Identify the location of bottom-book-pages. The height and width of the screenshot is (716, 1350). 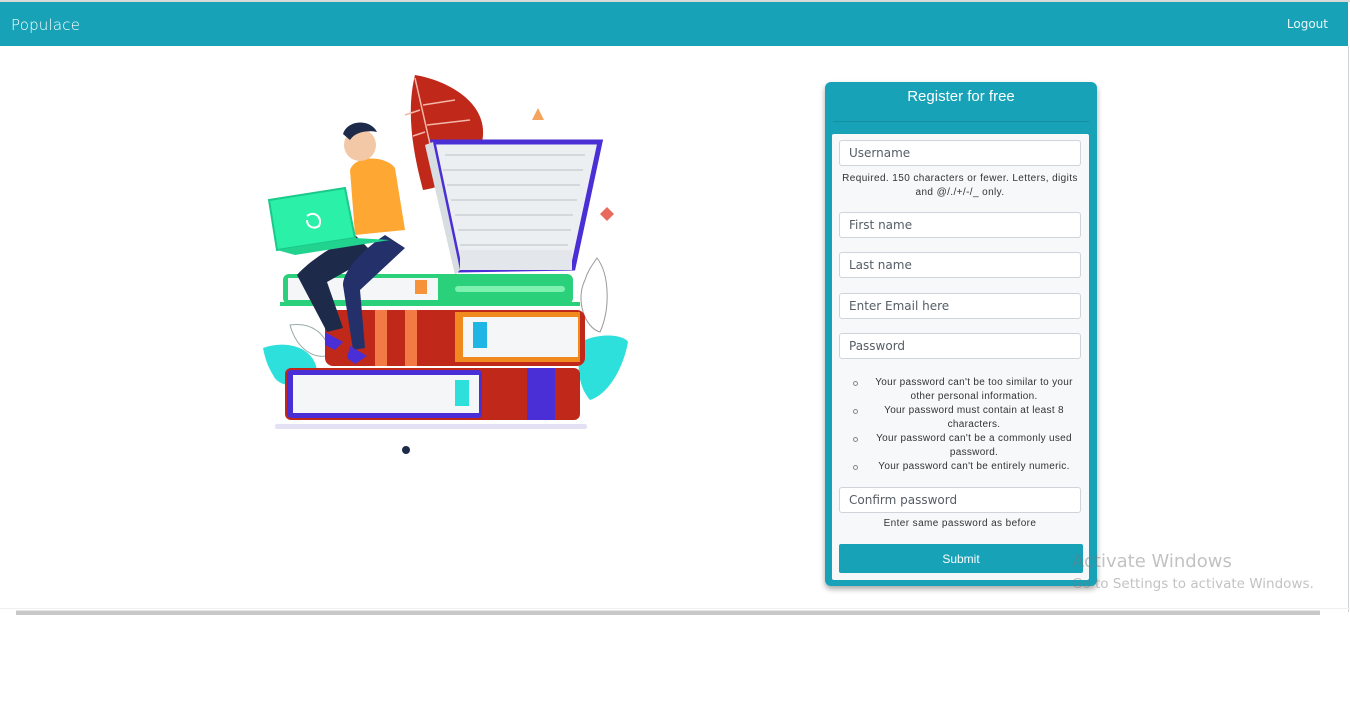
(386, 394).